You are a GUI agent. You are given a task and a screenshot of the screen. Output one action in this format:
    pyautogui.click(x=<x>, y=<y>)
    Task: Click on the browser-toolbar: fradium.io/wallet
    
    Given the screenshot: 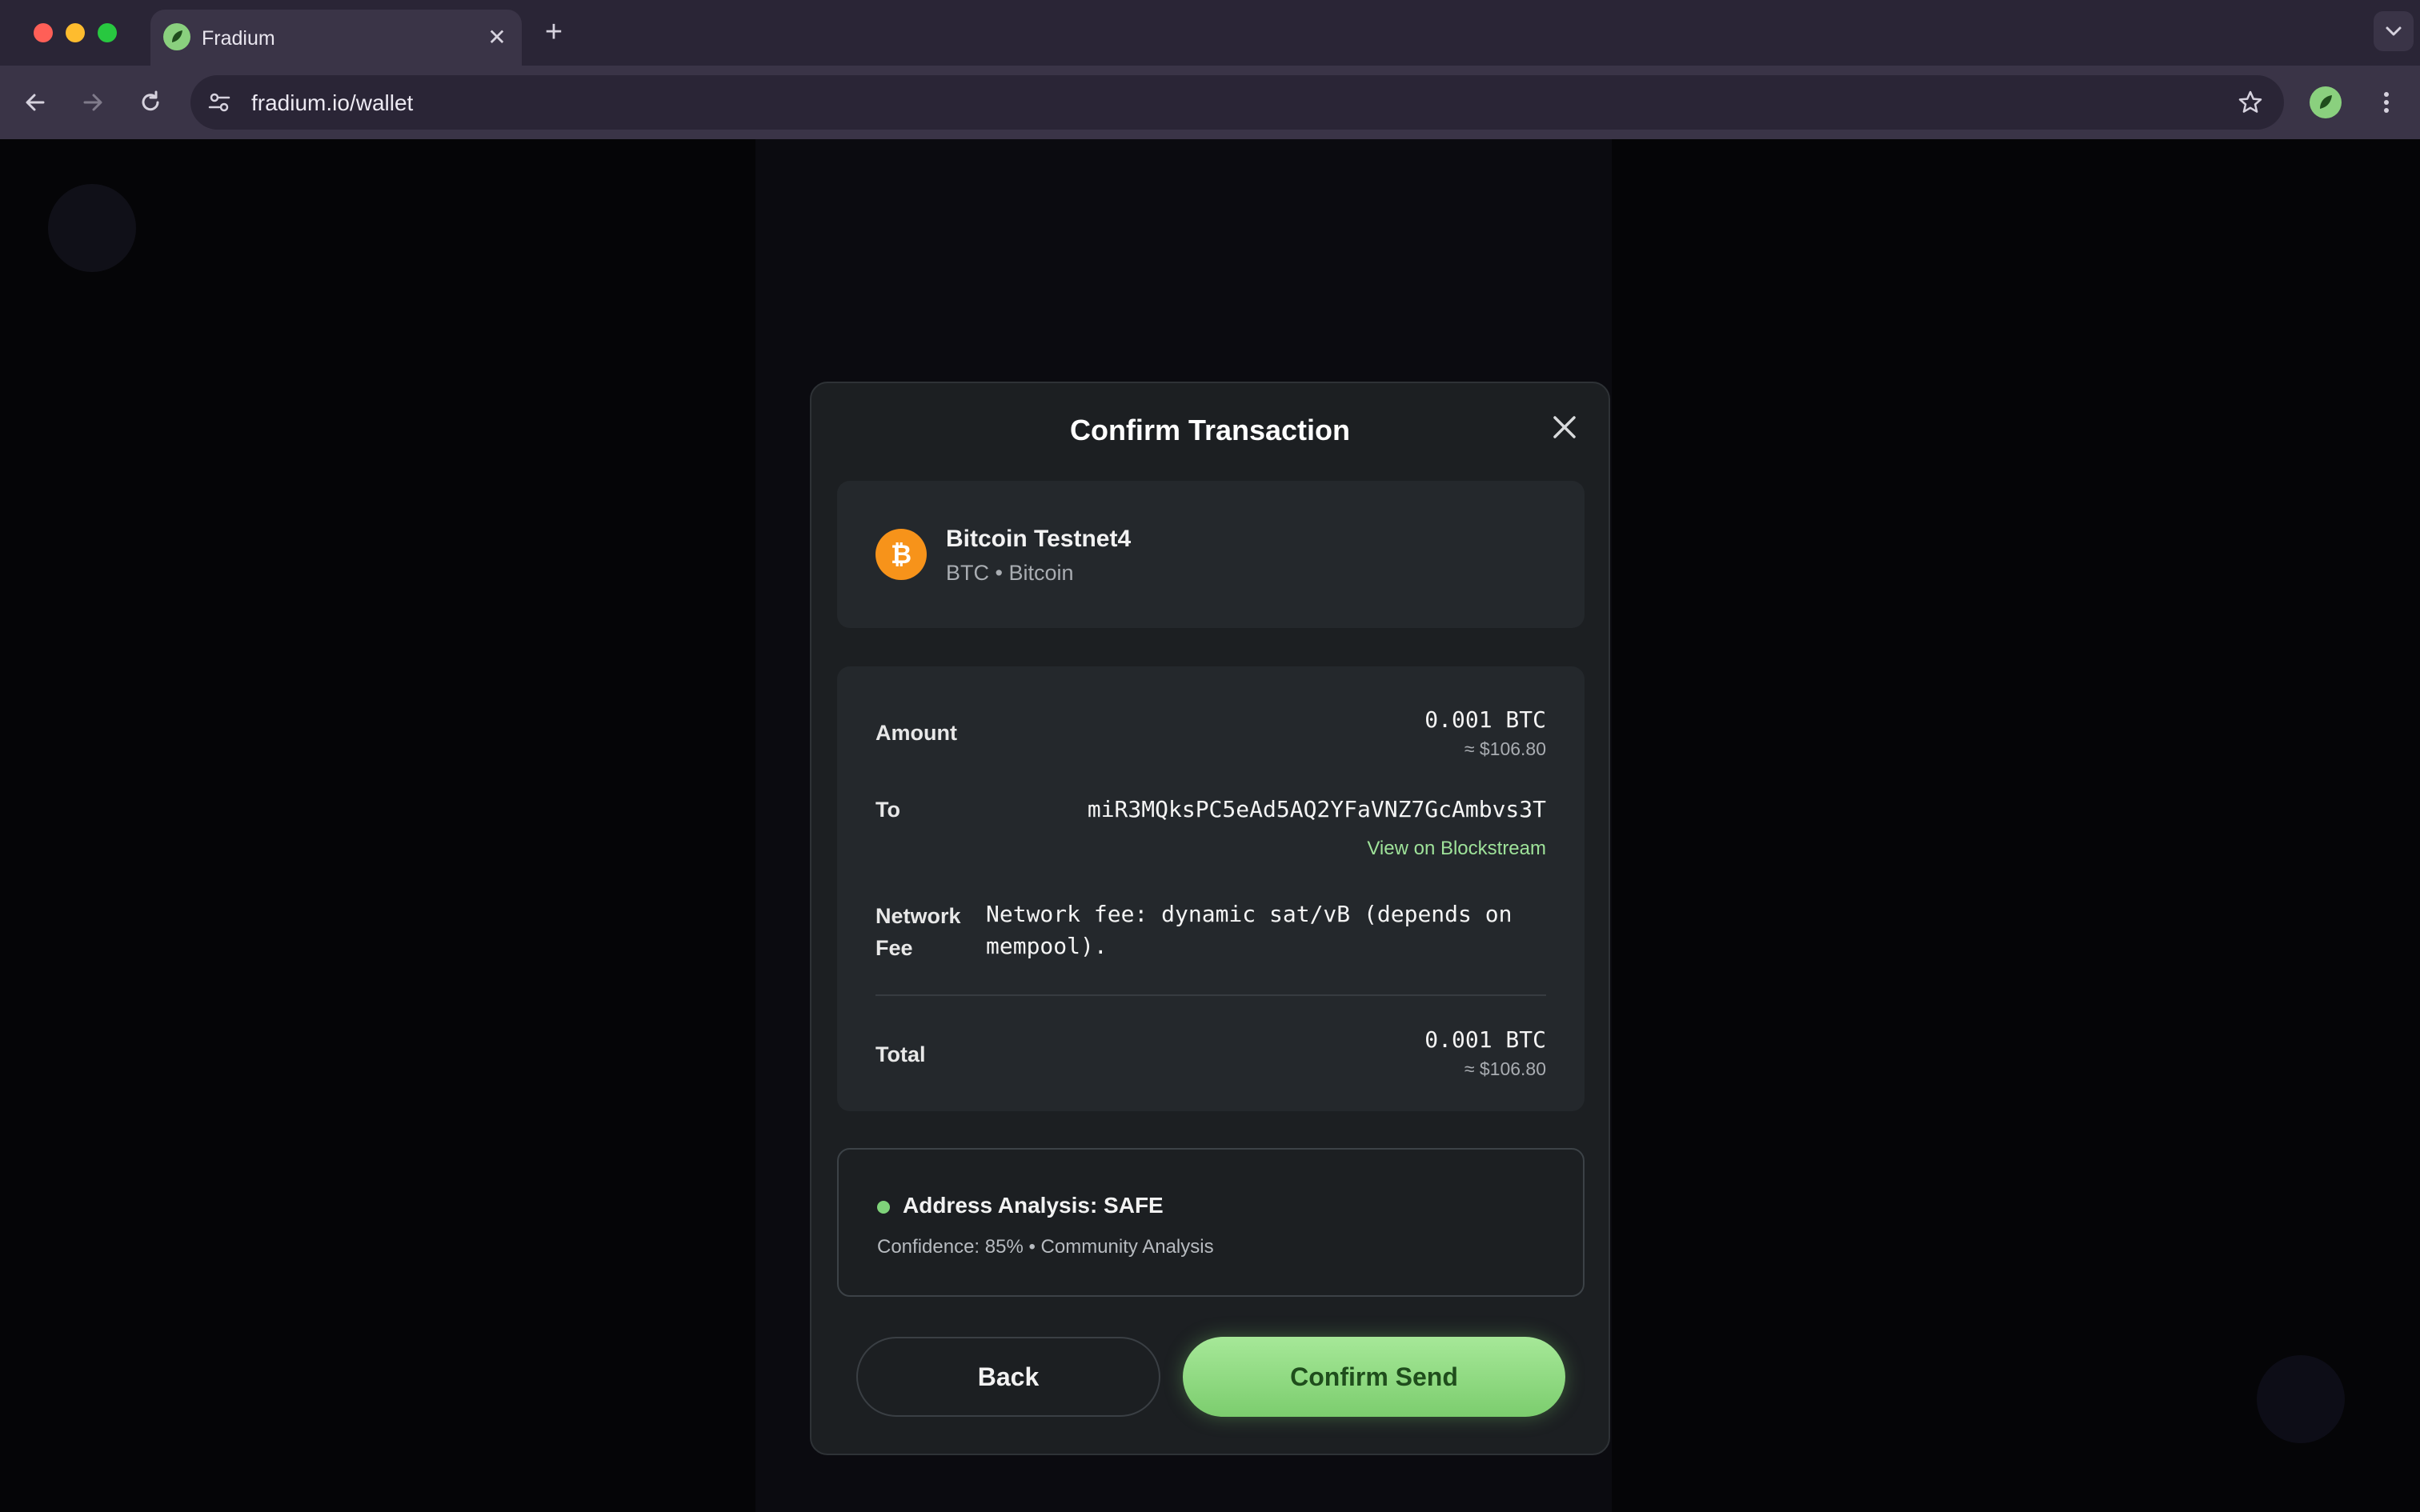 What is the action you would take?
    pyautogui.click(x=1210, y=102)
    